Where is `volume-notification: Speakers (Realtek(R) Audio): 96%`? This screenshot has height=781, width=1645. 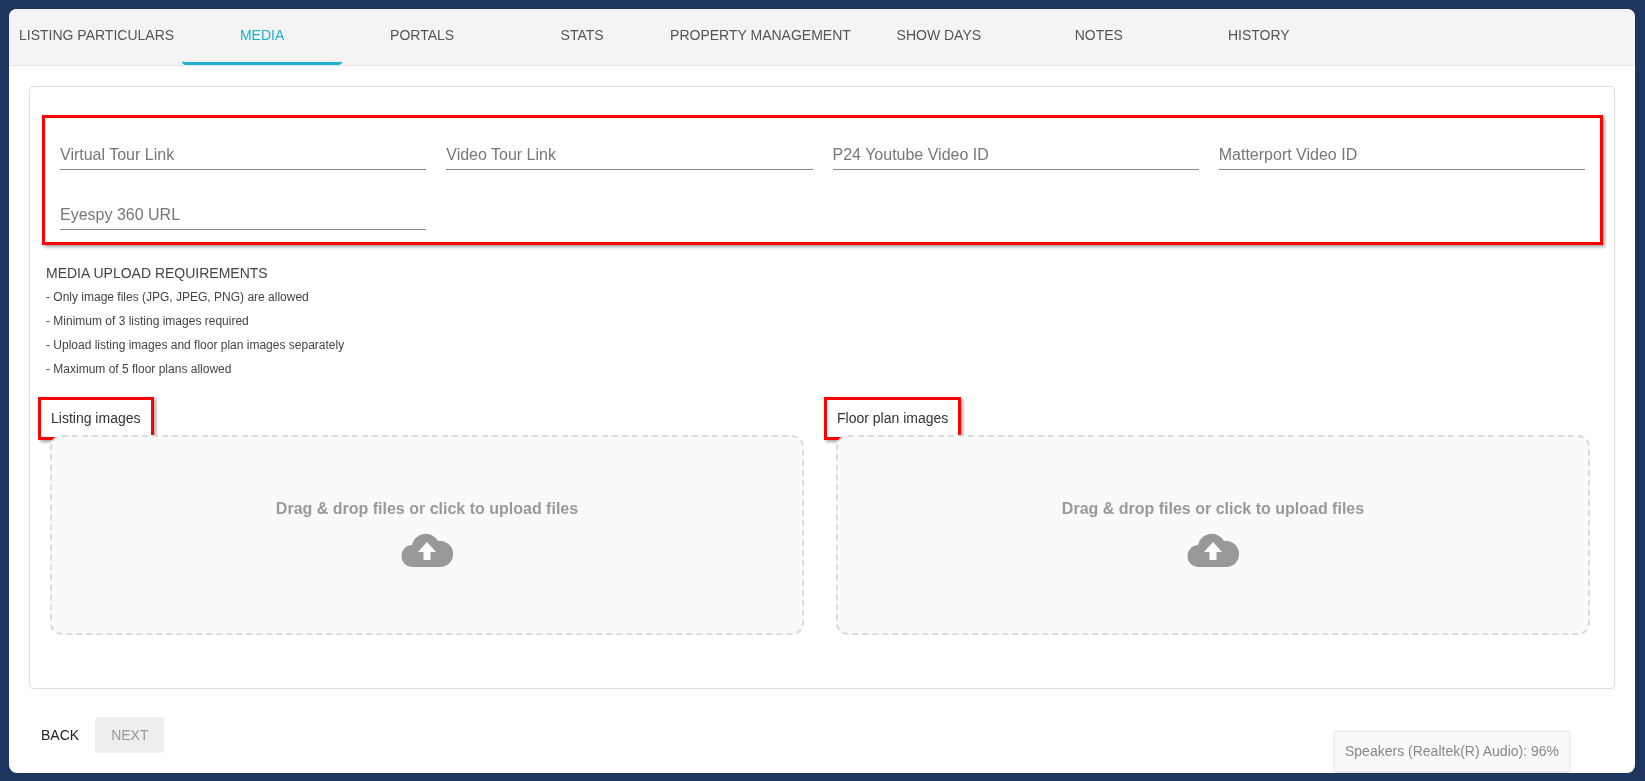
volume-notification: Speakers (Realtek(R) Audio): 96% is located at coordinates (1452, 751).